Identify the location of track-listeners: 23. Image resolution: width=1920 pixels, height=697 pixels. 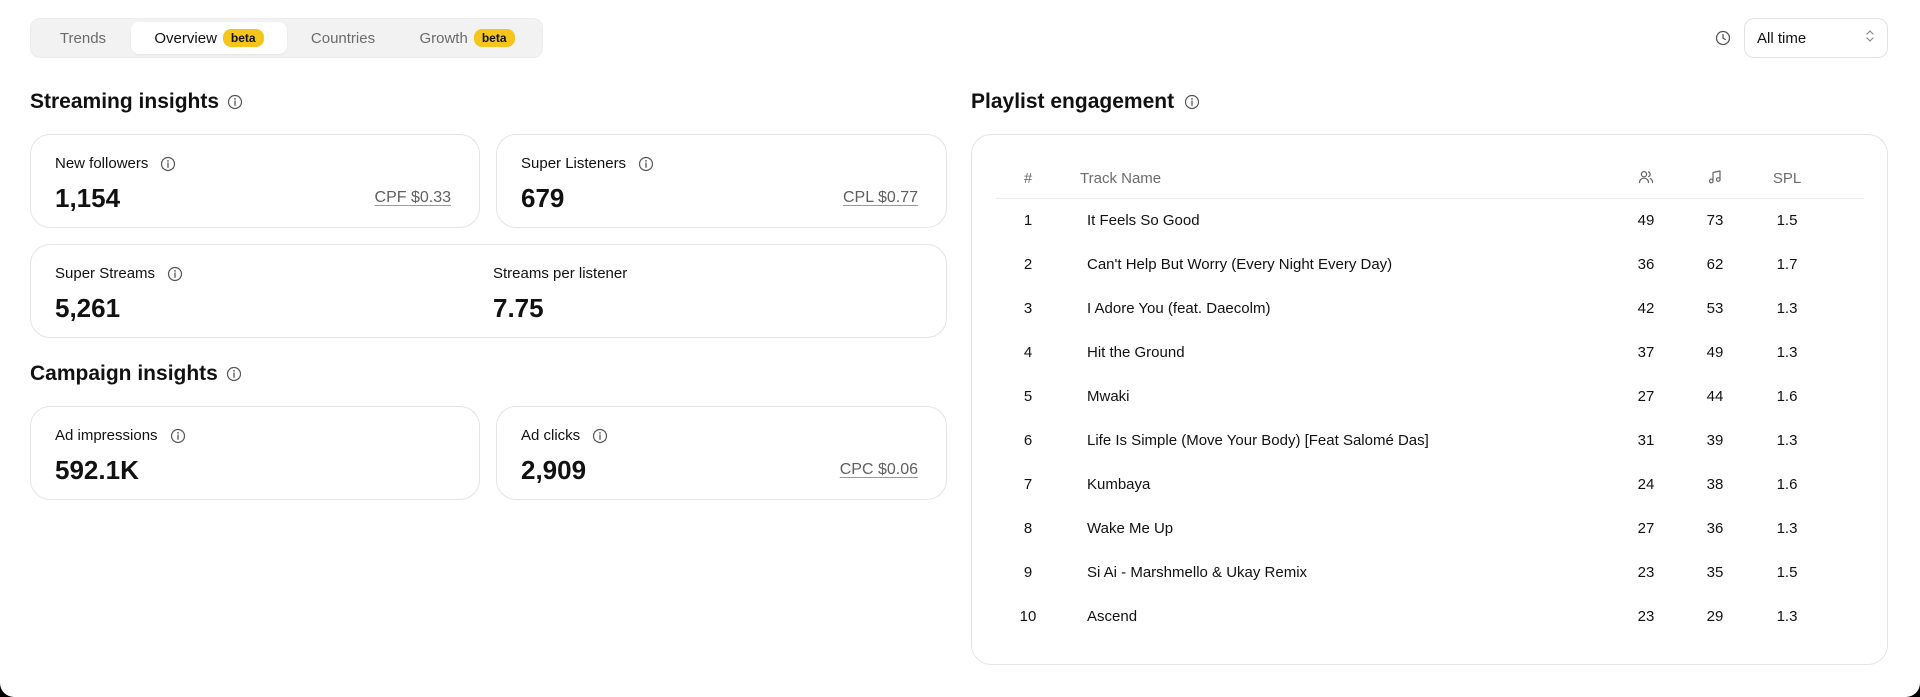
(1646, 616).